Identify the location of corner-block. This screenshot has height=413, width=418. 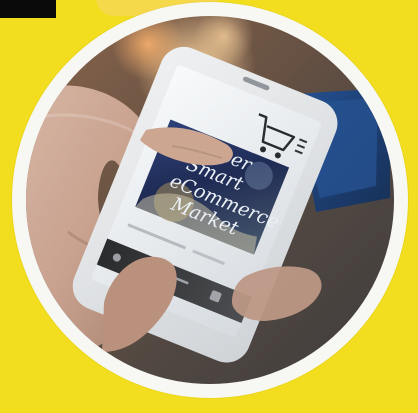
(28, 9).